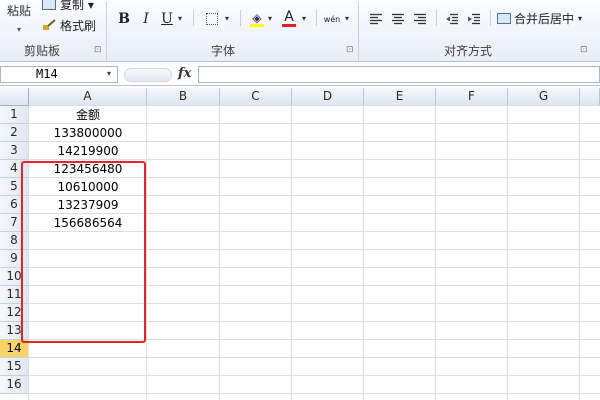  I want to click on paint-bucket-icon: ◈, so click(257, 17).